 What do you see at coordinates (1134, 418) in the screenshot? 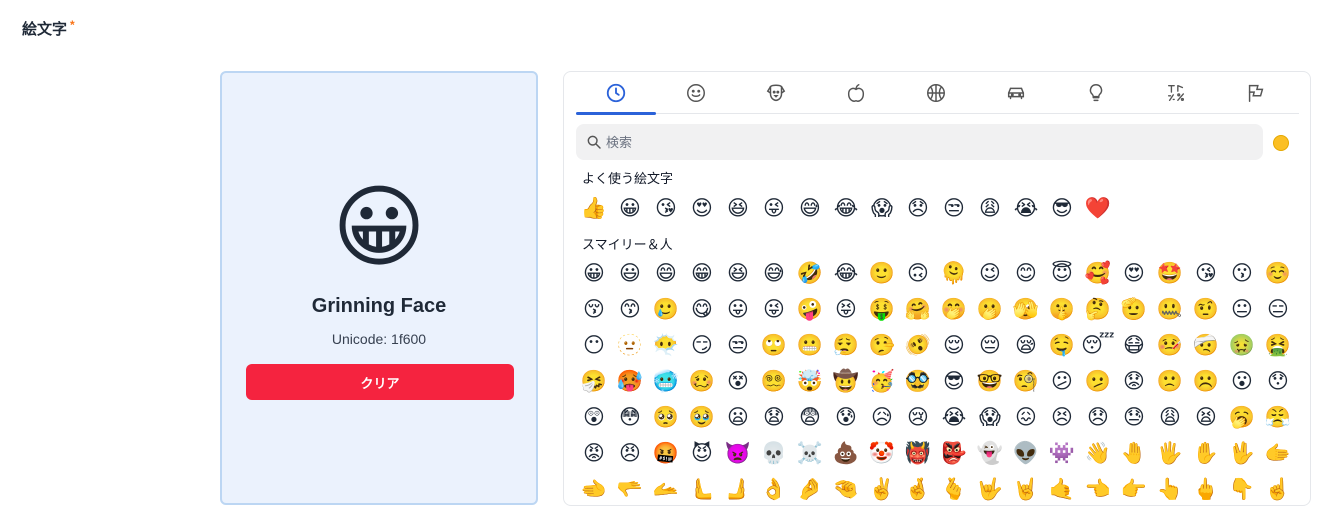
I see `emoji-button: 😓` at bounding box center [1134, 418].